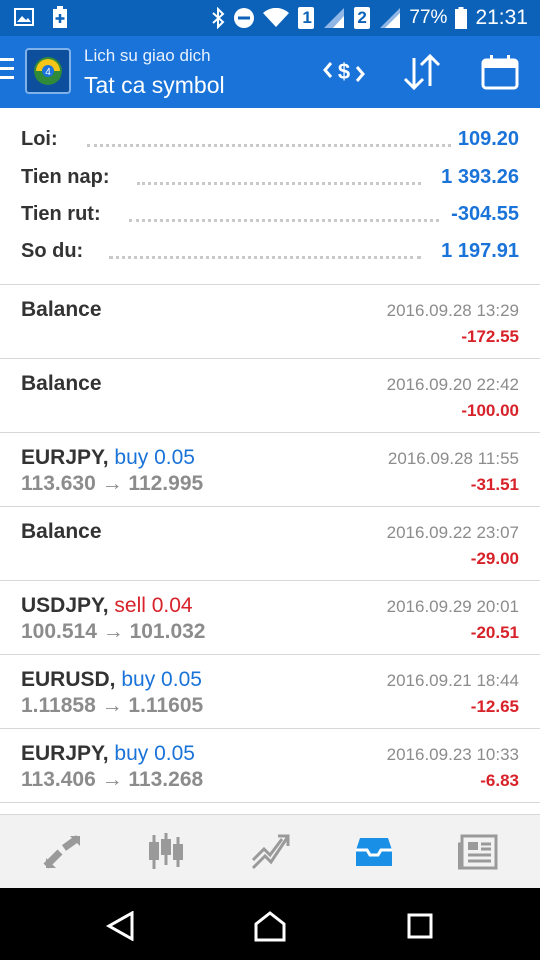  Describe the element at coordinates (452, 532) in the screenshot. I see `deal-time: 2016.09.22 23:07` at that location.